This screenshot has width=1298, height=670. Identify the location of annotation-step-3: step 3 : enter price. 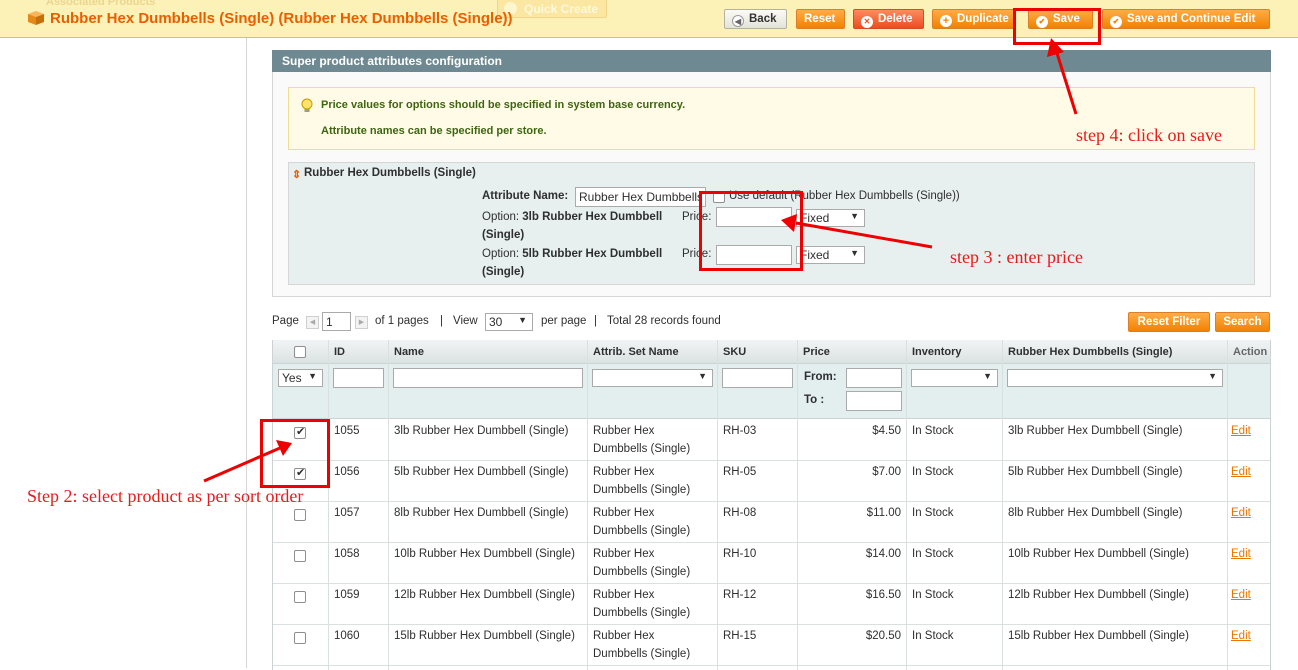
(1016, 257).